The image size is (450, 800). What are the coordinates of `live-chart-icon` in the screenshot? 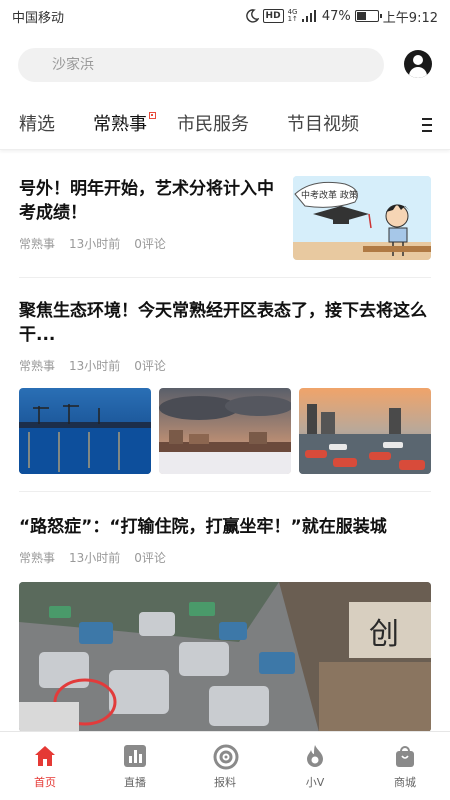 It's located at (135, 756).